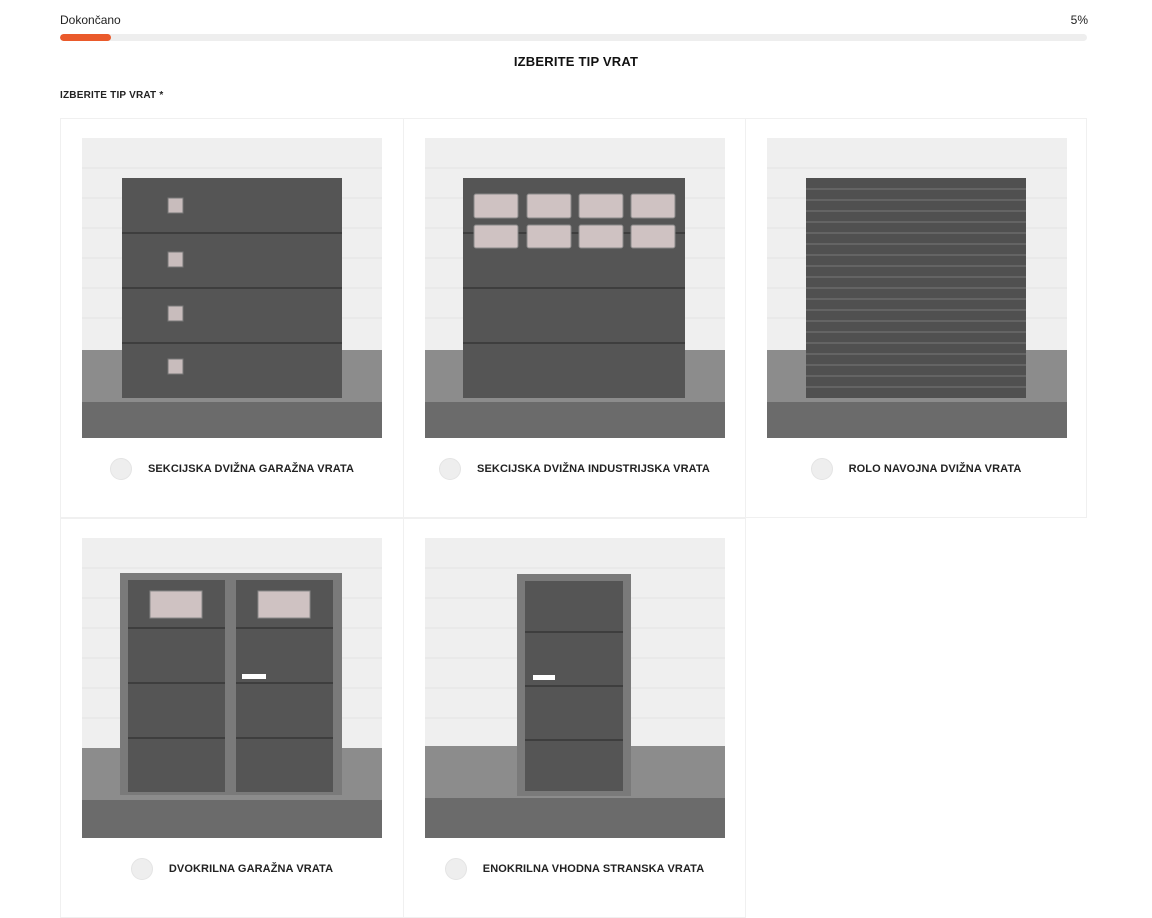 The height and width of the screenshot is (918, 1152). I want to click on door-option-sectional-industrial: SEKCIJSKA DVIŽNA INDUSTRIJSKA VRATA, so click(574, 318).